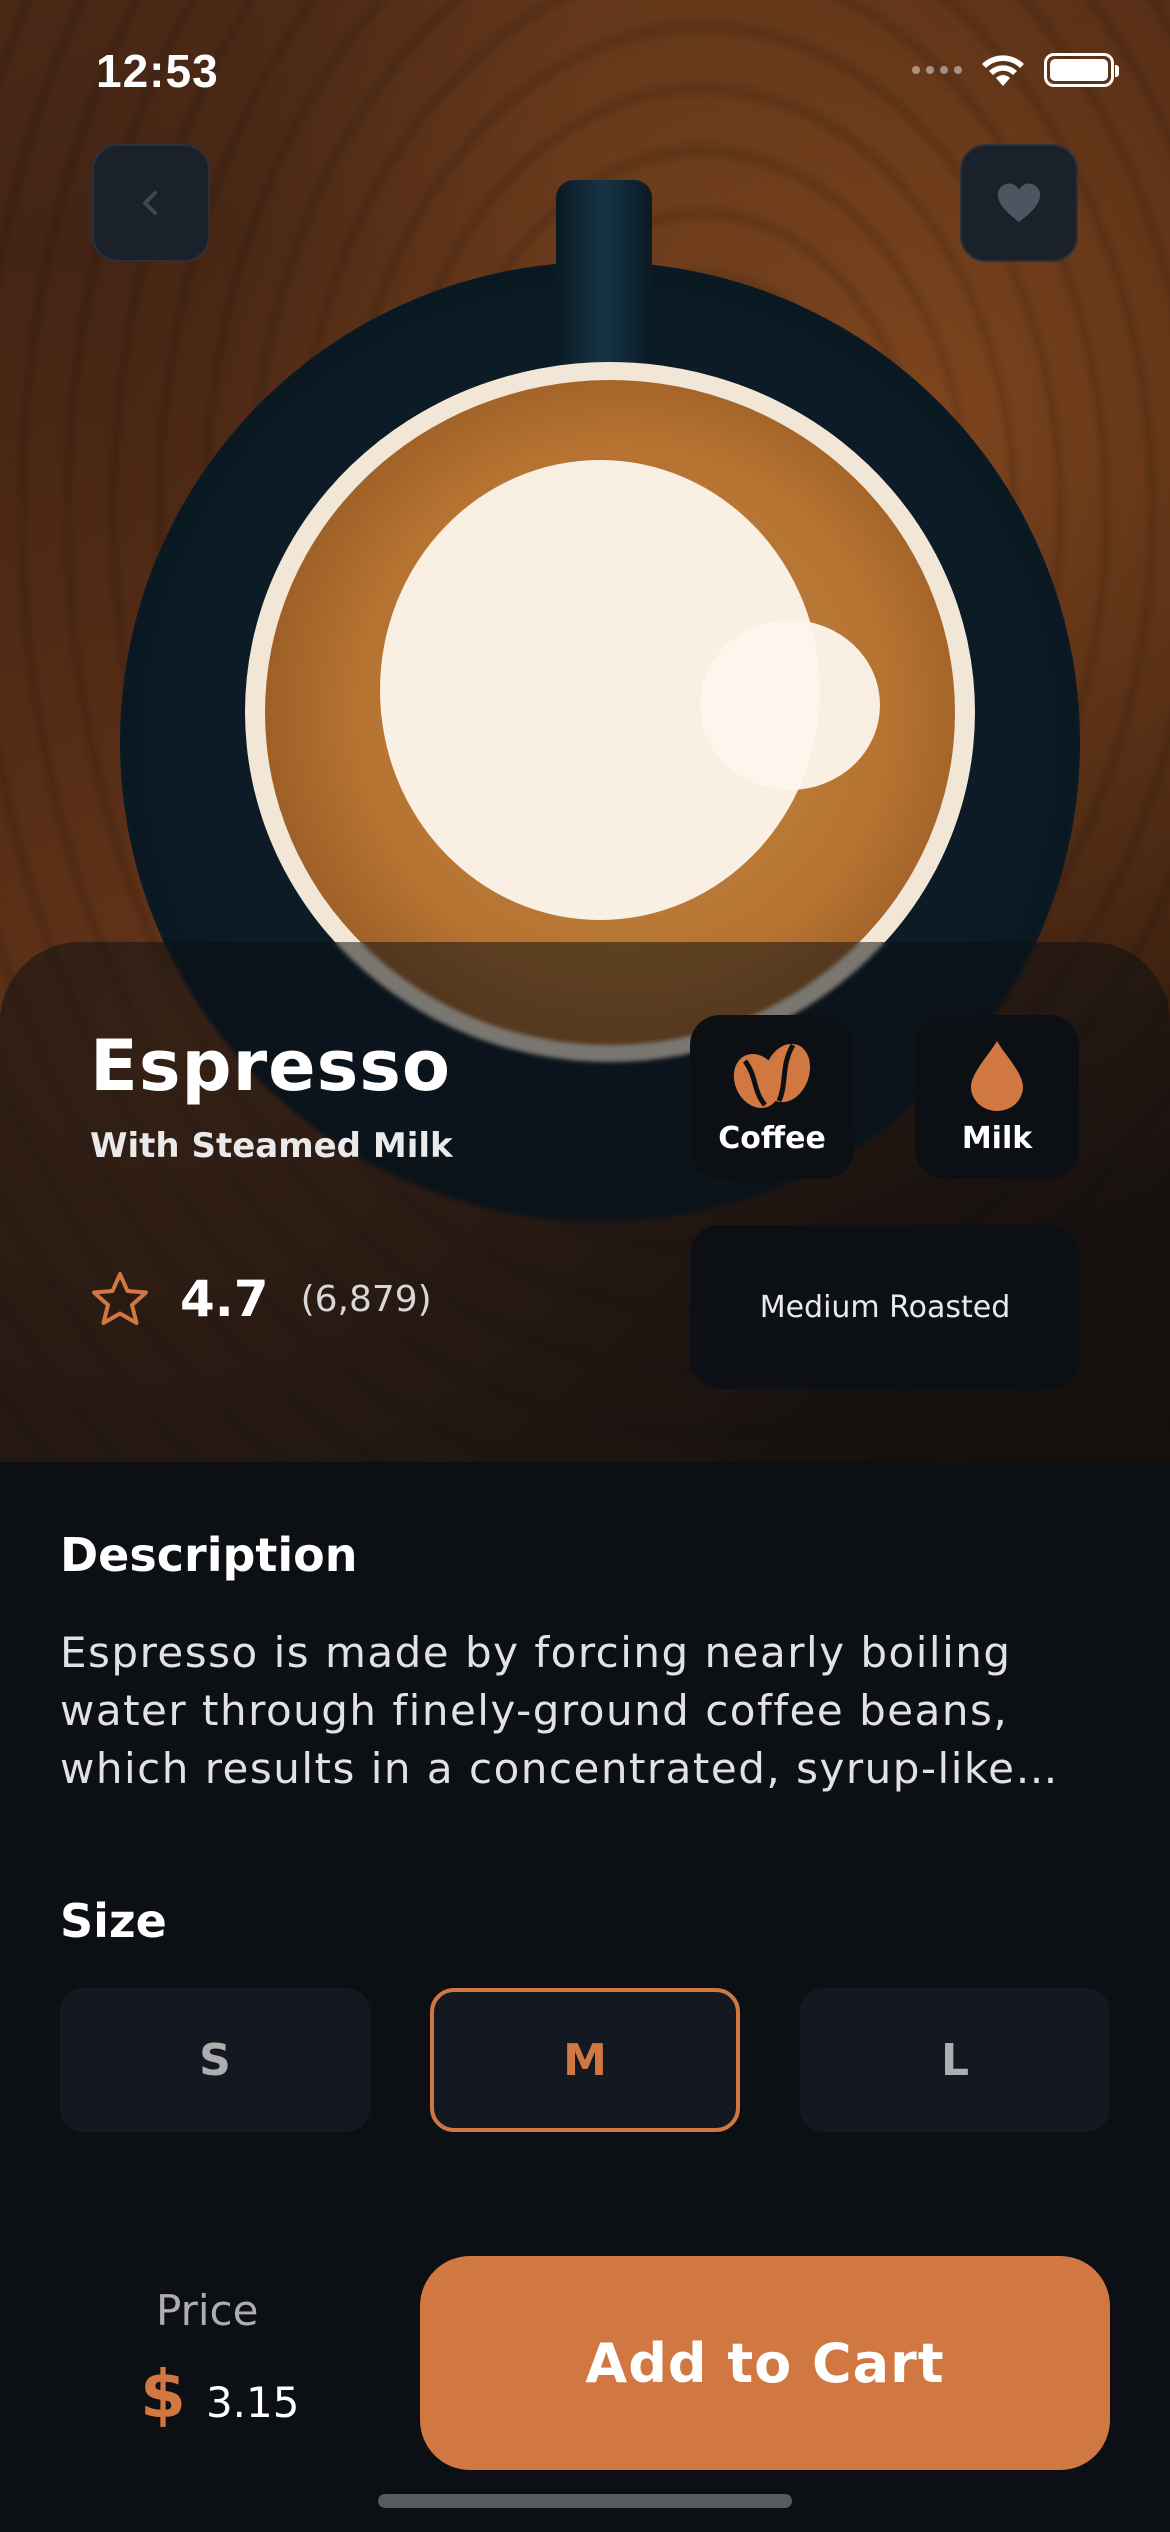  I want to click on rating-row: 4.7 (6,879), so click(261, 1299).